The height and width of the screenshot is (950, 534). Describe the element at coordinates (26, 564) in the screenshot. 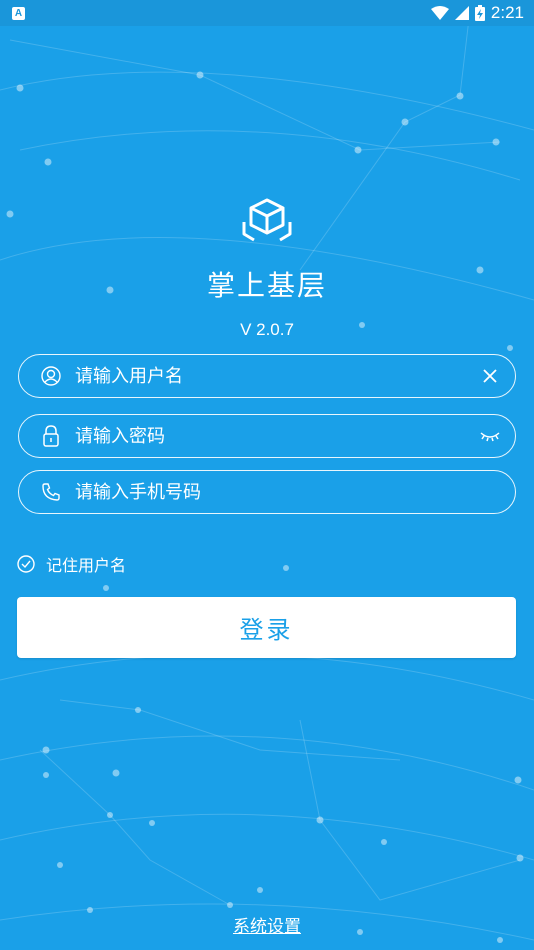

I see `remember-checkbox` at that location.